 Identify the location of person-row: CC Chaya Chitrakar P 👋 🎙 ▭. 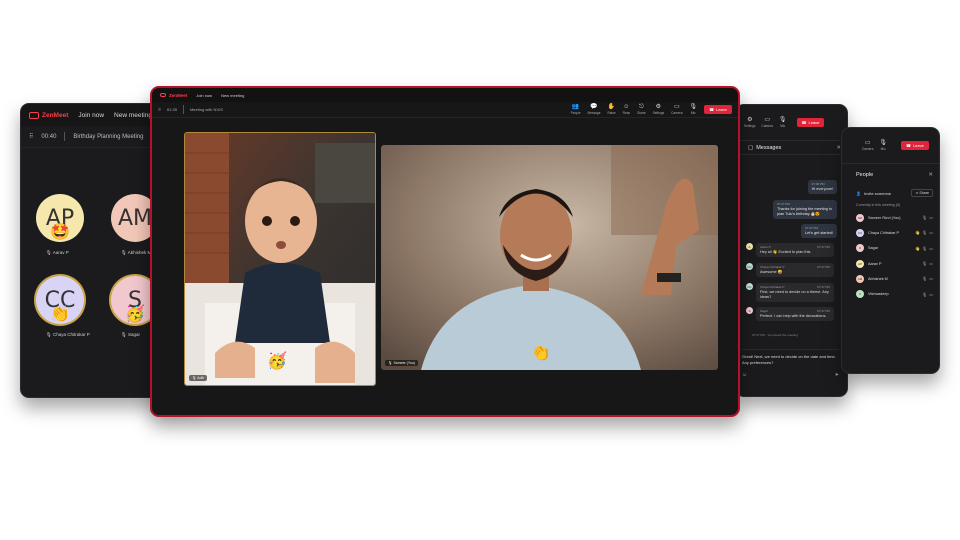
(890, 232).